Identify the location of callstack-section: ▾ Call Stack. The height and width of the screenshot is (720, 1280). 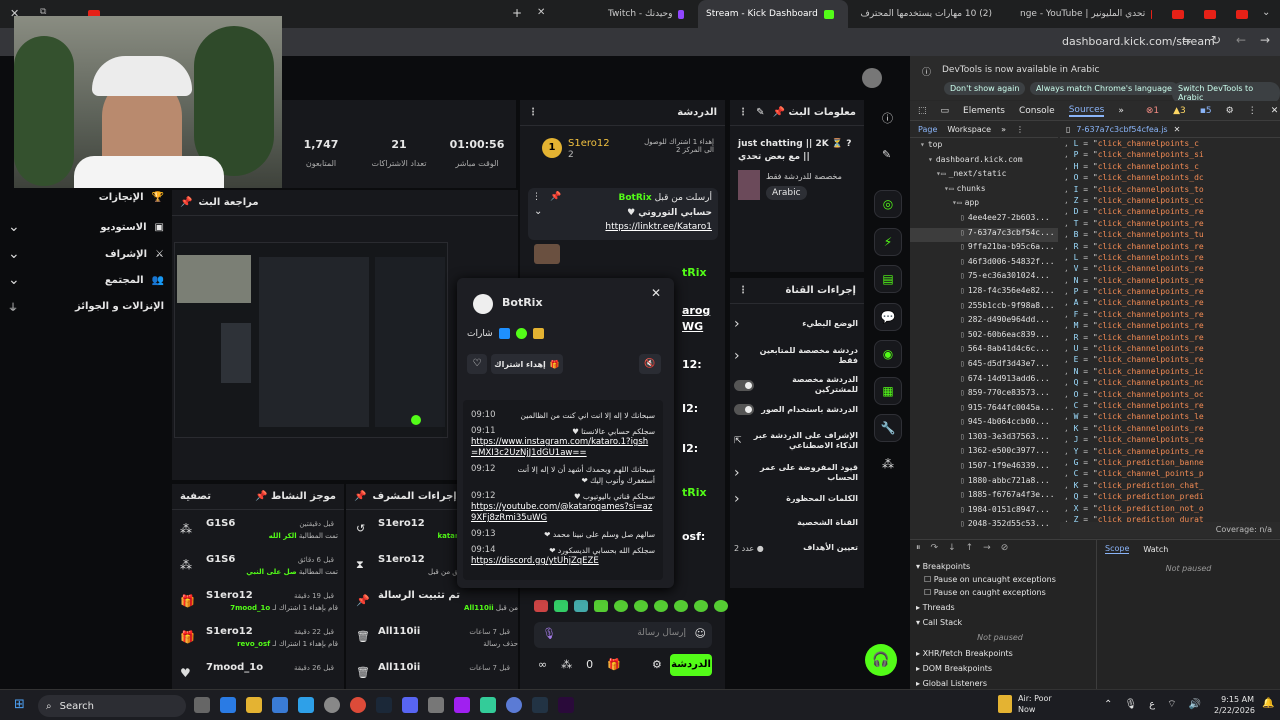
(1000, 621).